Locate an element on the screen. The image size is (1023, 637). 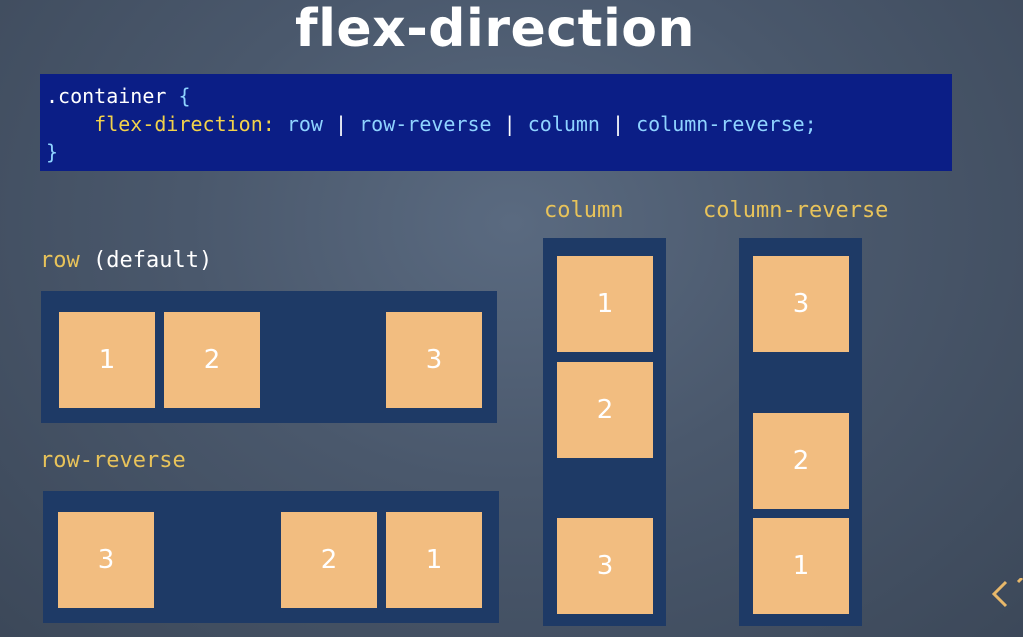
chevron-left-icon is located at coordinates (1007, 598).